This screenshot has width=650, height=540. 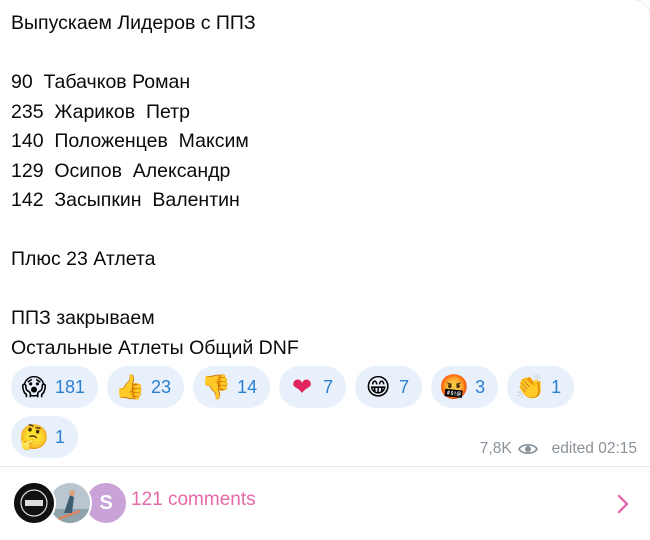 I want to click on reaction-count: 181, so click(x=70, y=386).